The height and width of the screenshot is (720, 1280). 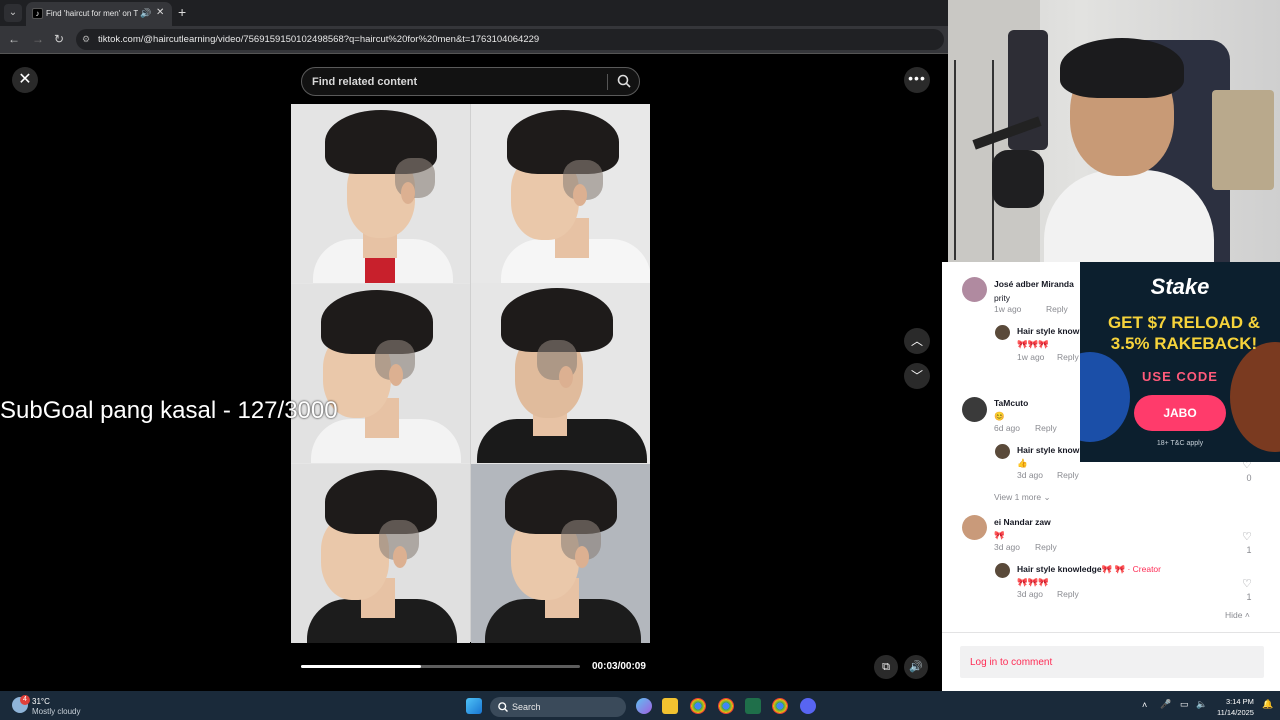 I want to click on clock-time: 3:14 PM, so click(x=1240, y=701).